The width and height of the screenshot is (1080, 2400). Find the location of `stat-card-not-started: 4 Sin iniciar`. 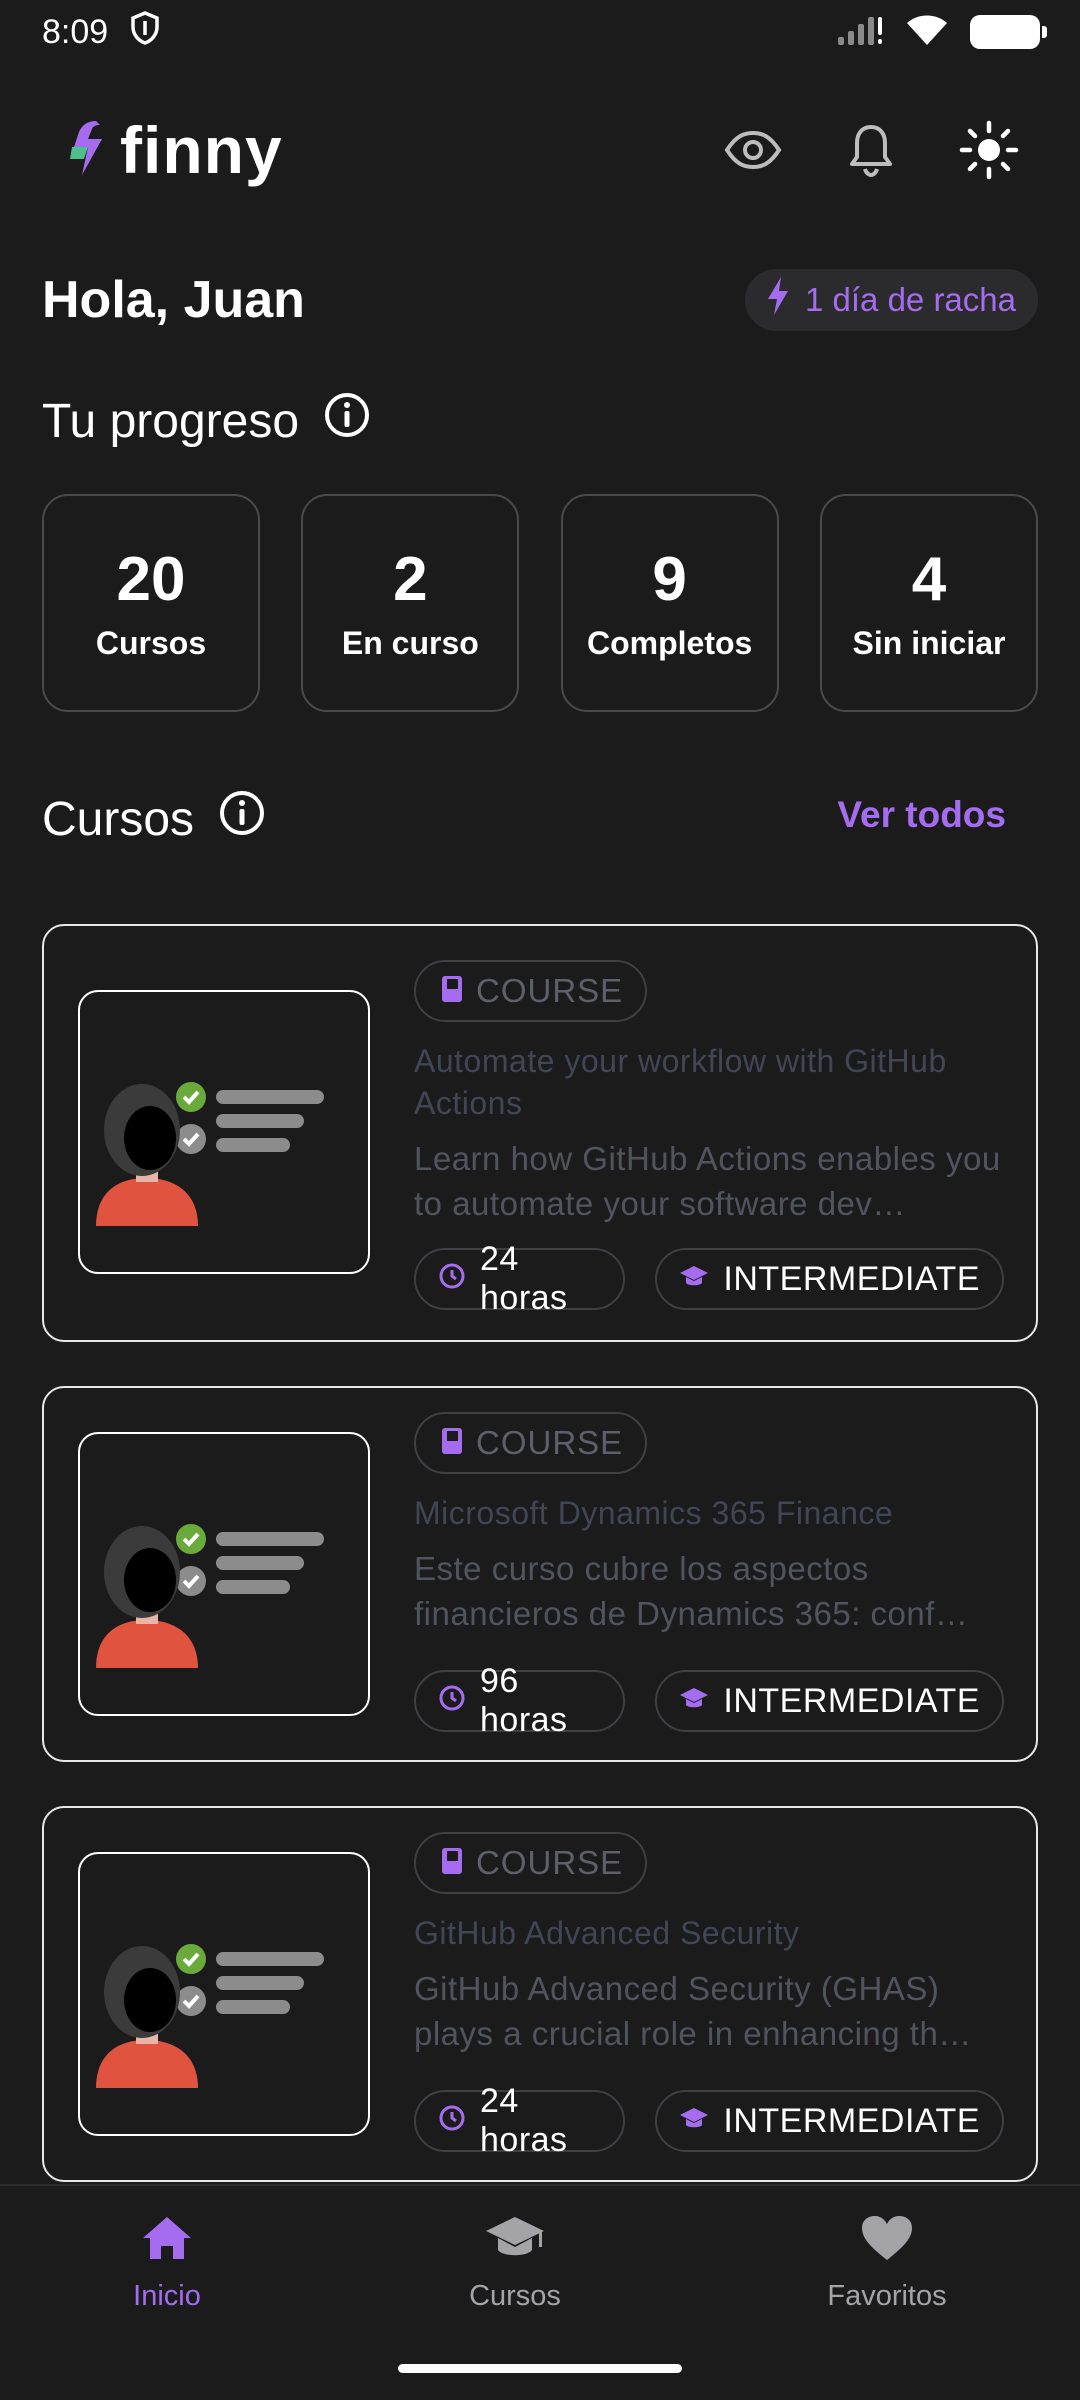

stat-card-not-started: 4 Sin iniciar is located at coordinates (928, 603).